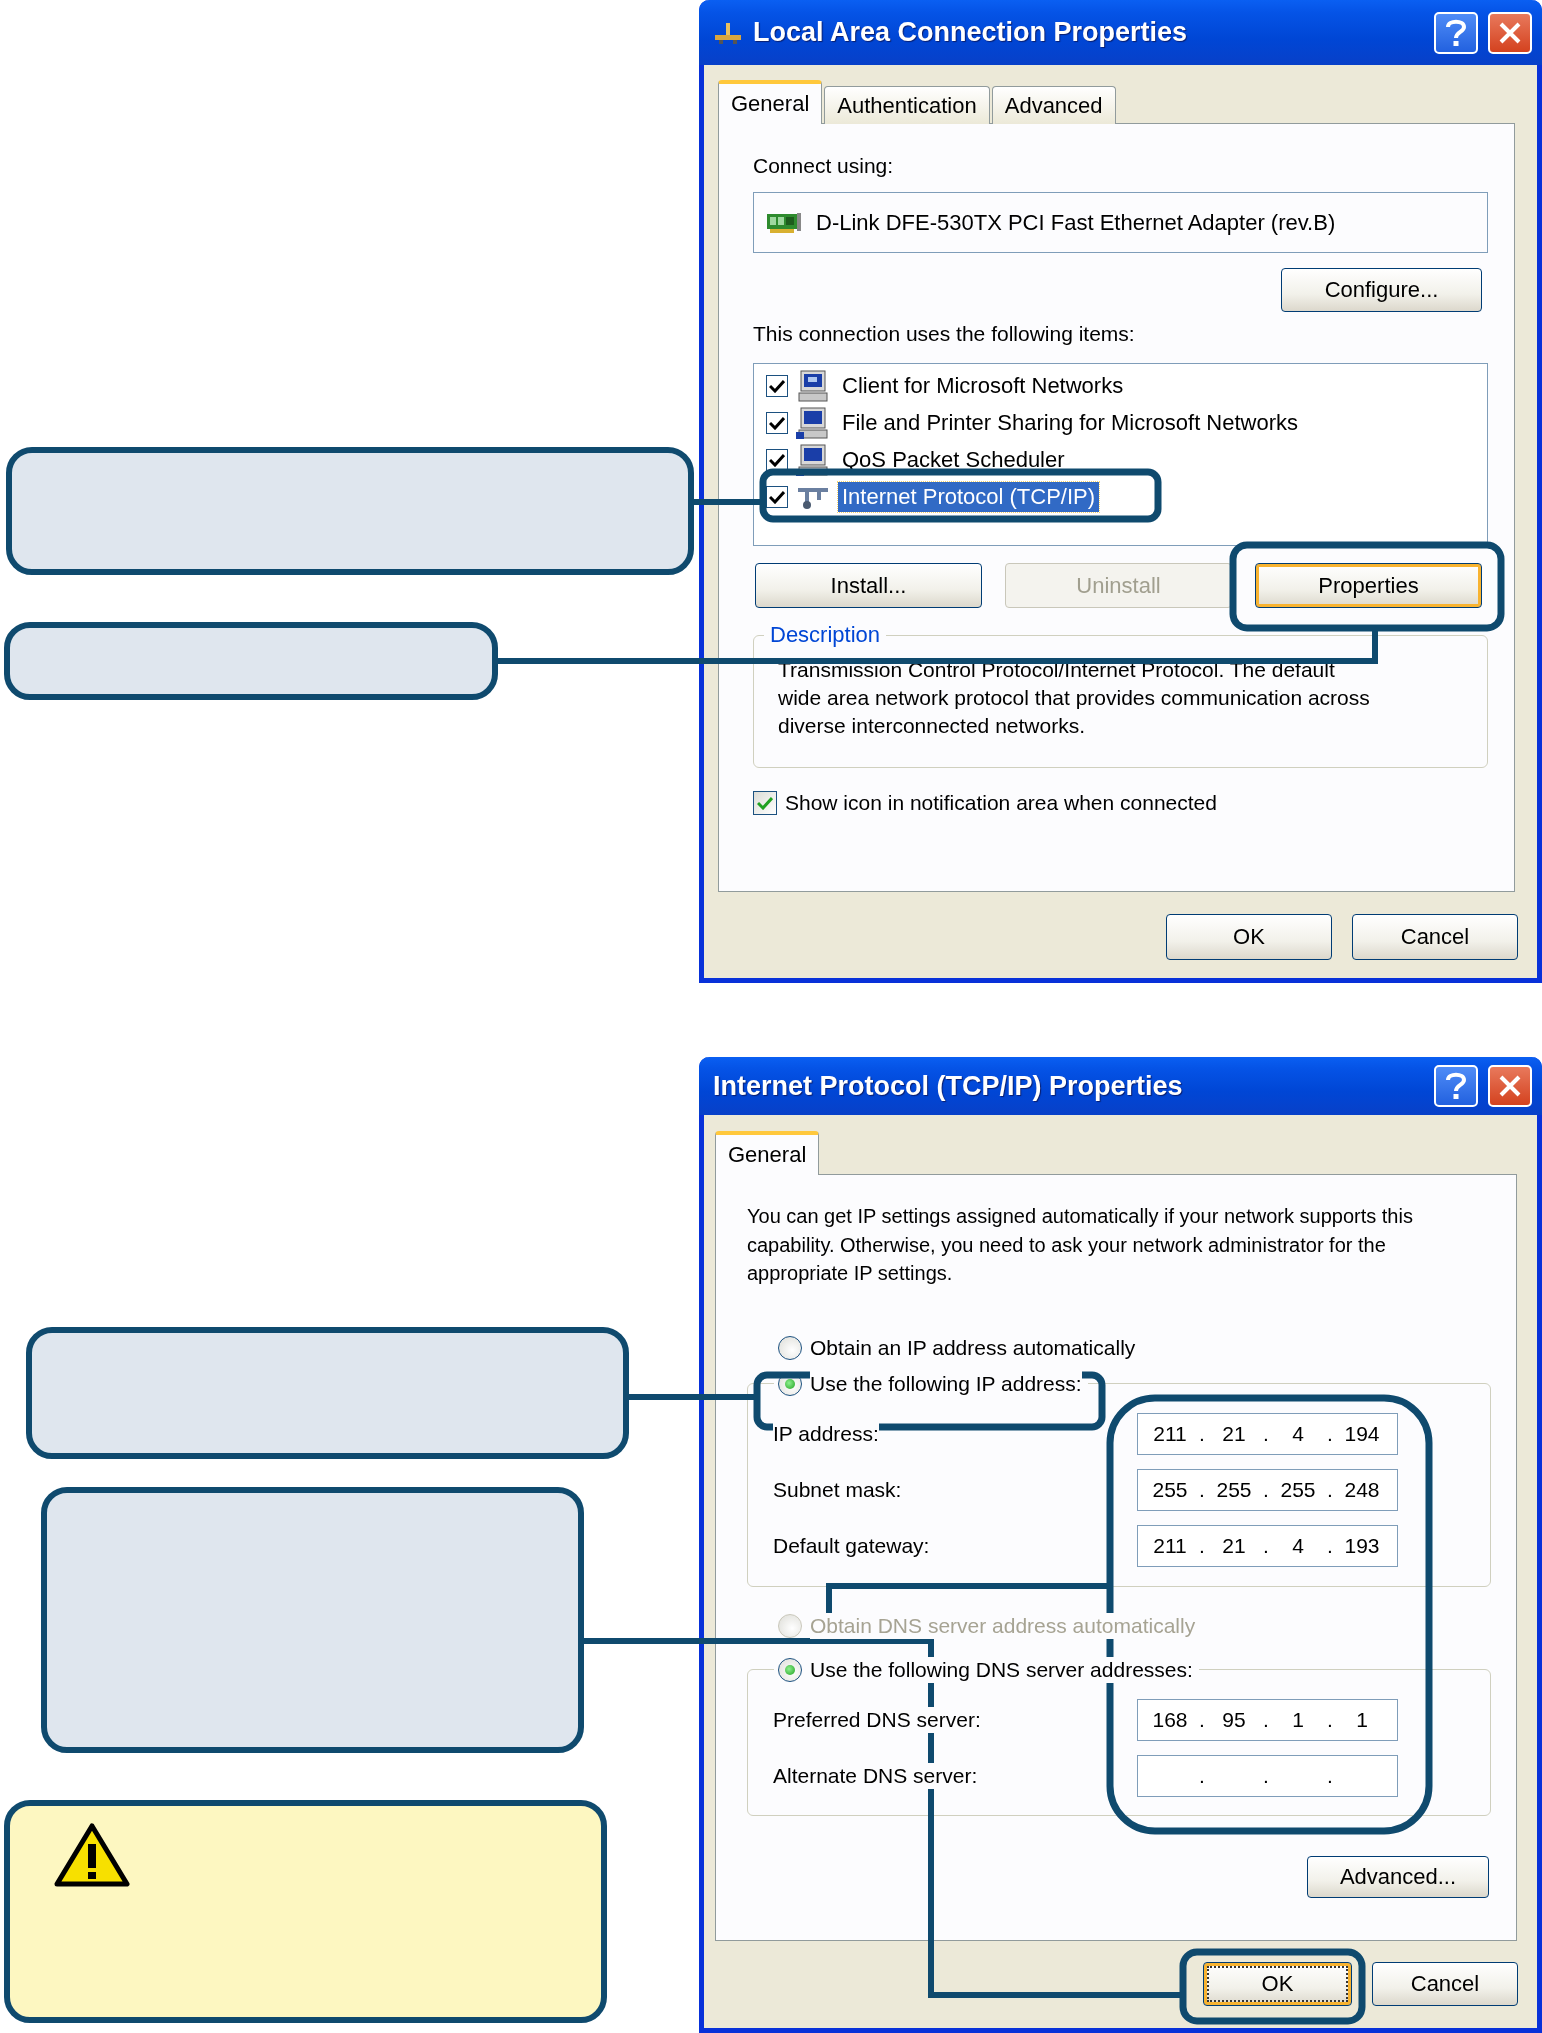 This screenshot has height=2033, width=1542. Describe the element at coordinates (1368, 585) in the screenshot. I see `action-button: Properties` at that location.